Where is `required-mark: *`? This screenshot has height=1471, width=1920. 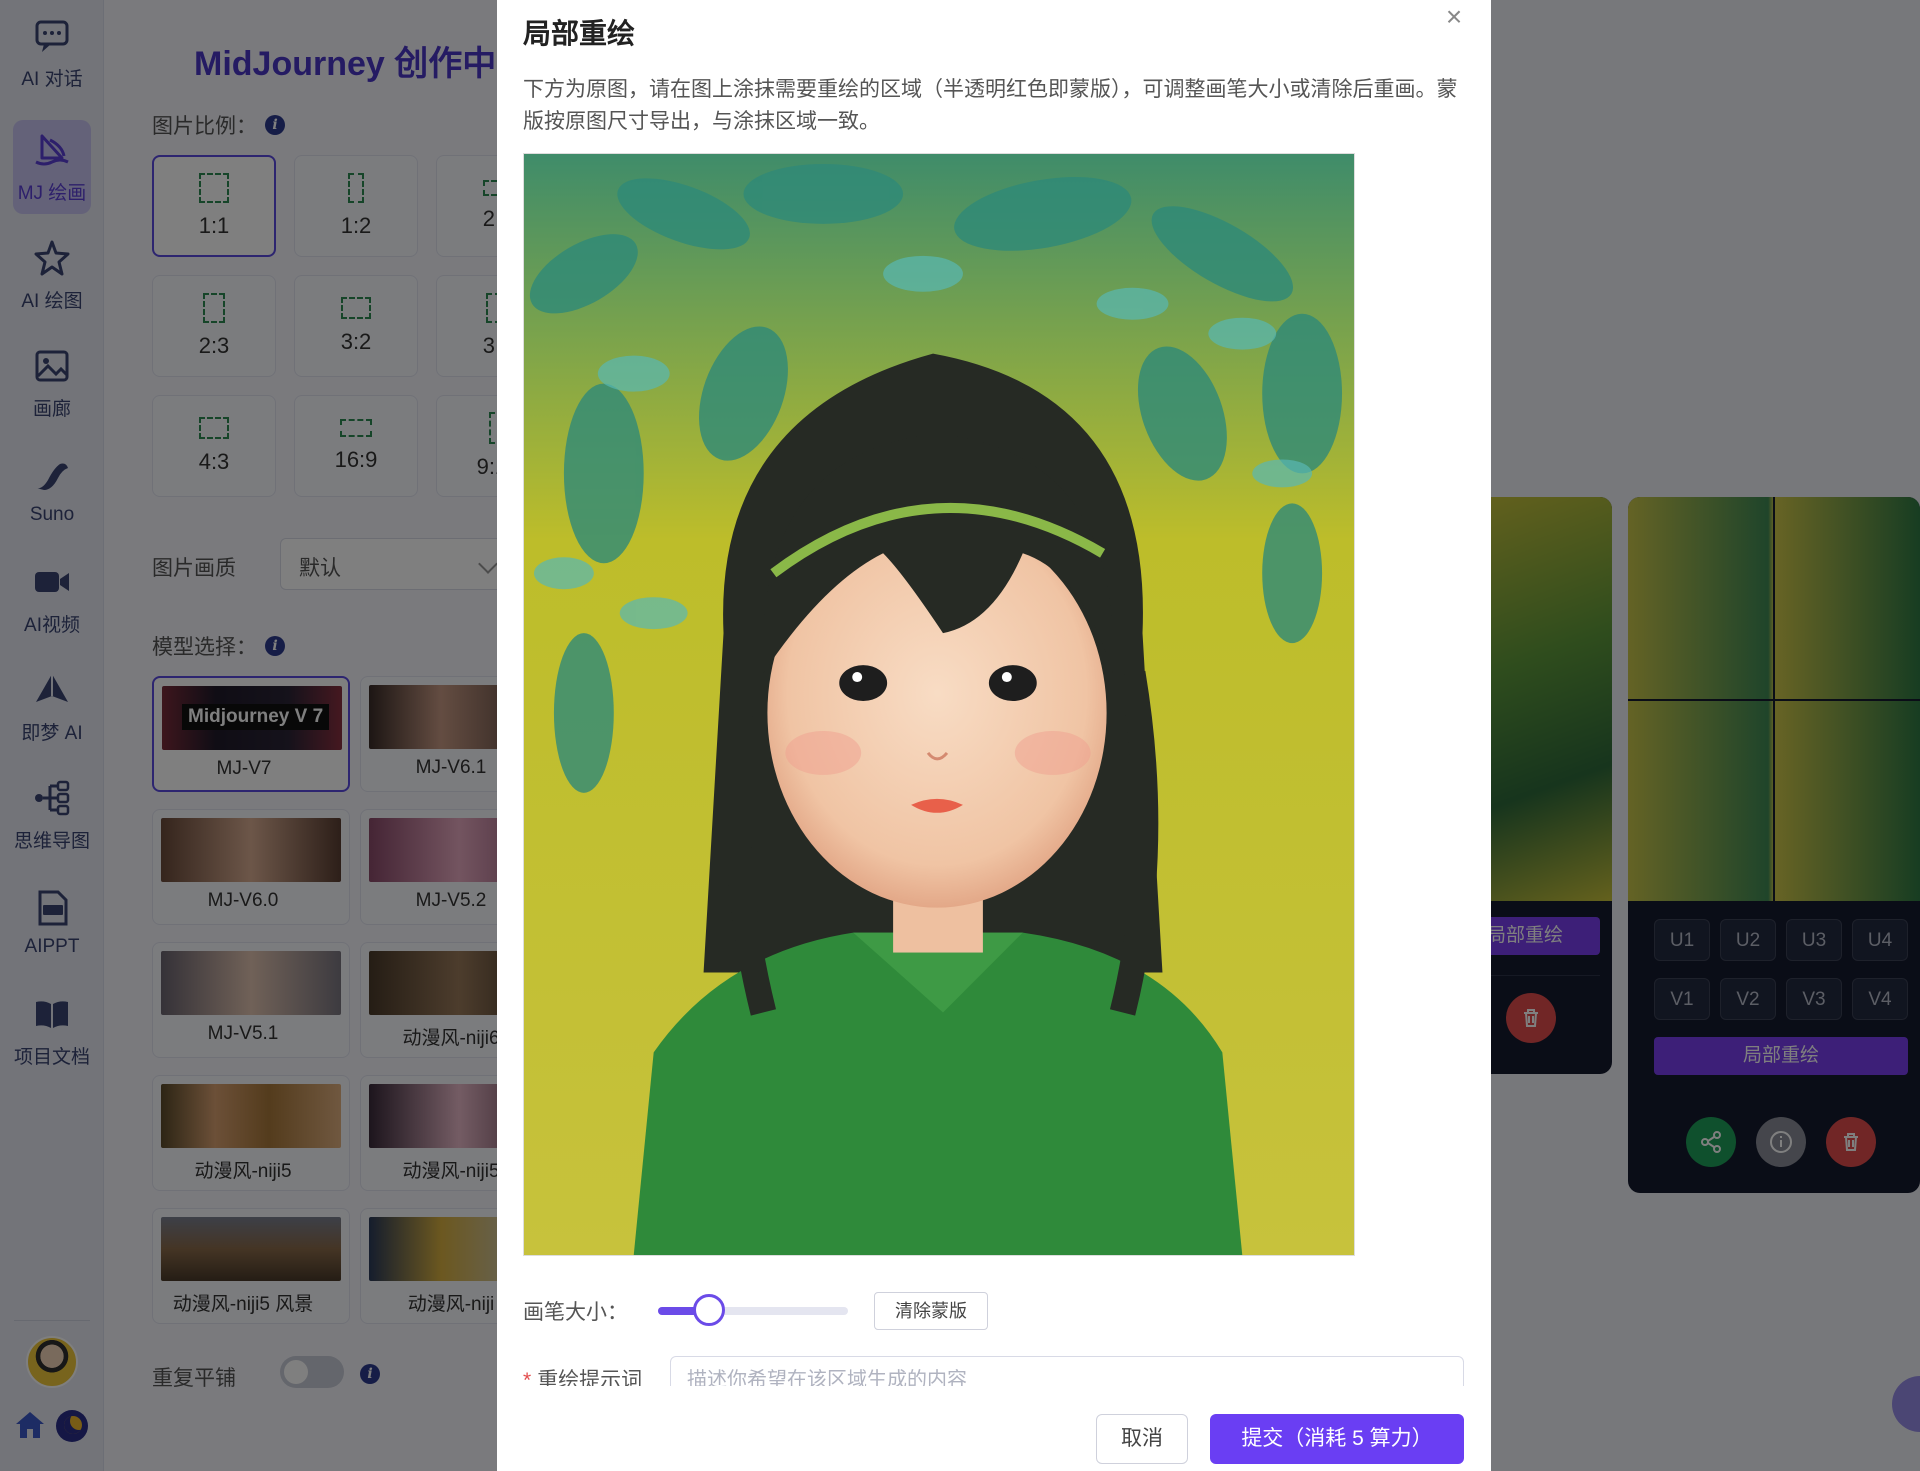
required-mark: * is located at coordinates (527, 1377).